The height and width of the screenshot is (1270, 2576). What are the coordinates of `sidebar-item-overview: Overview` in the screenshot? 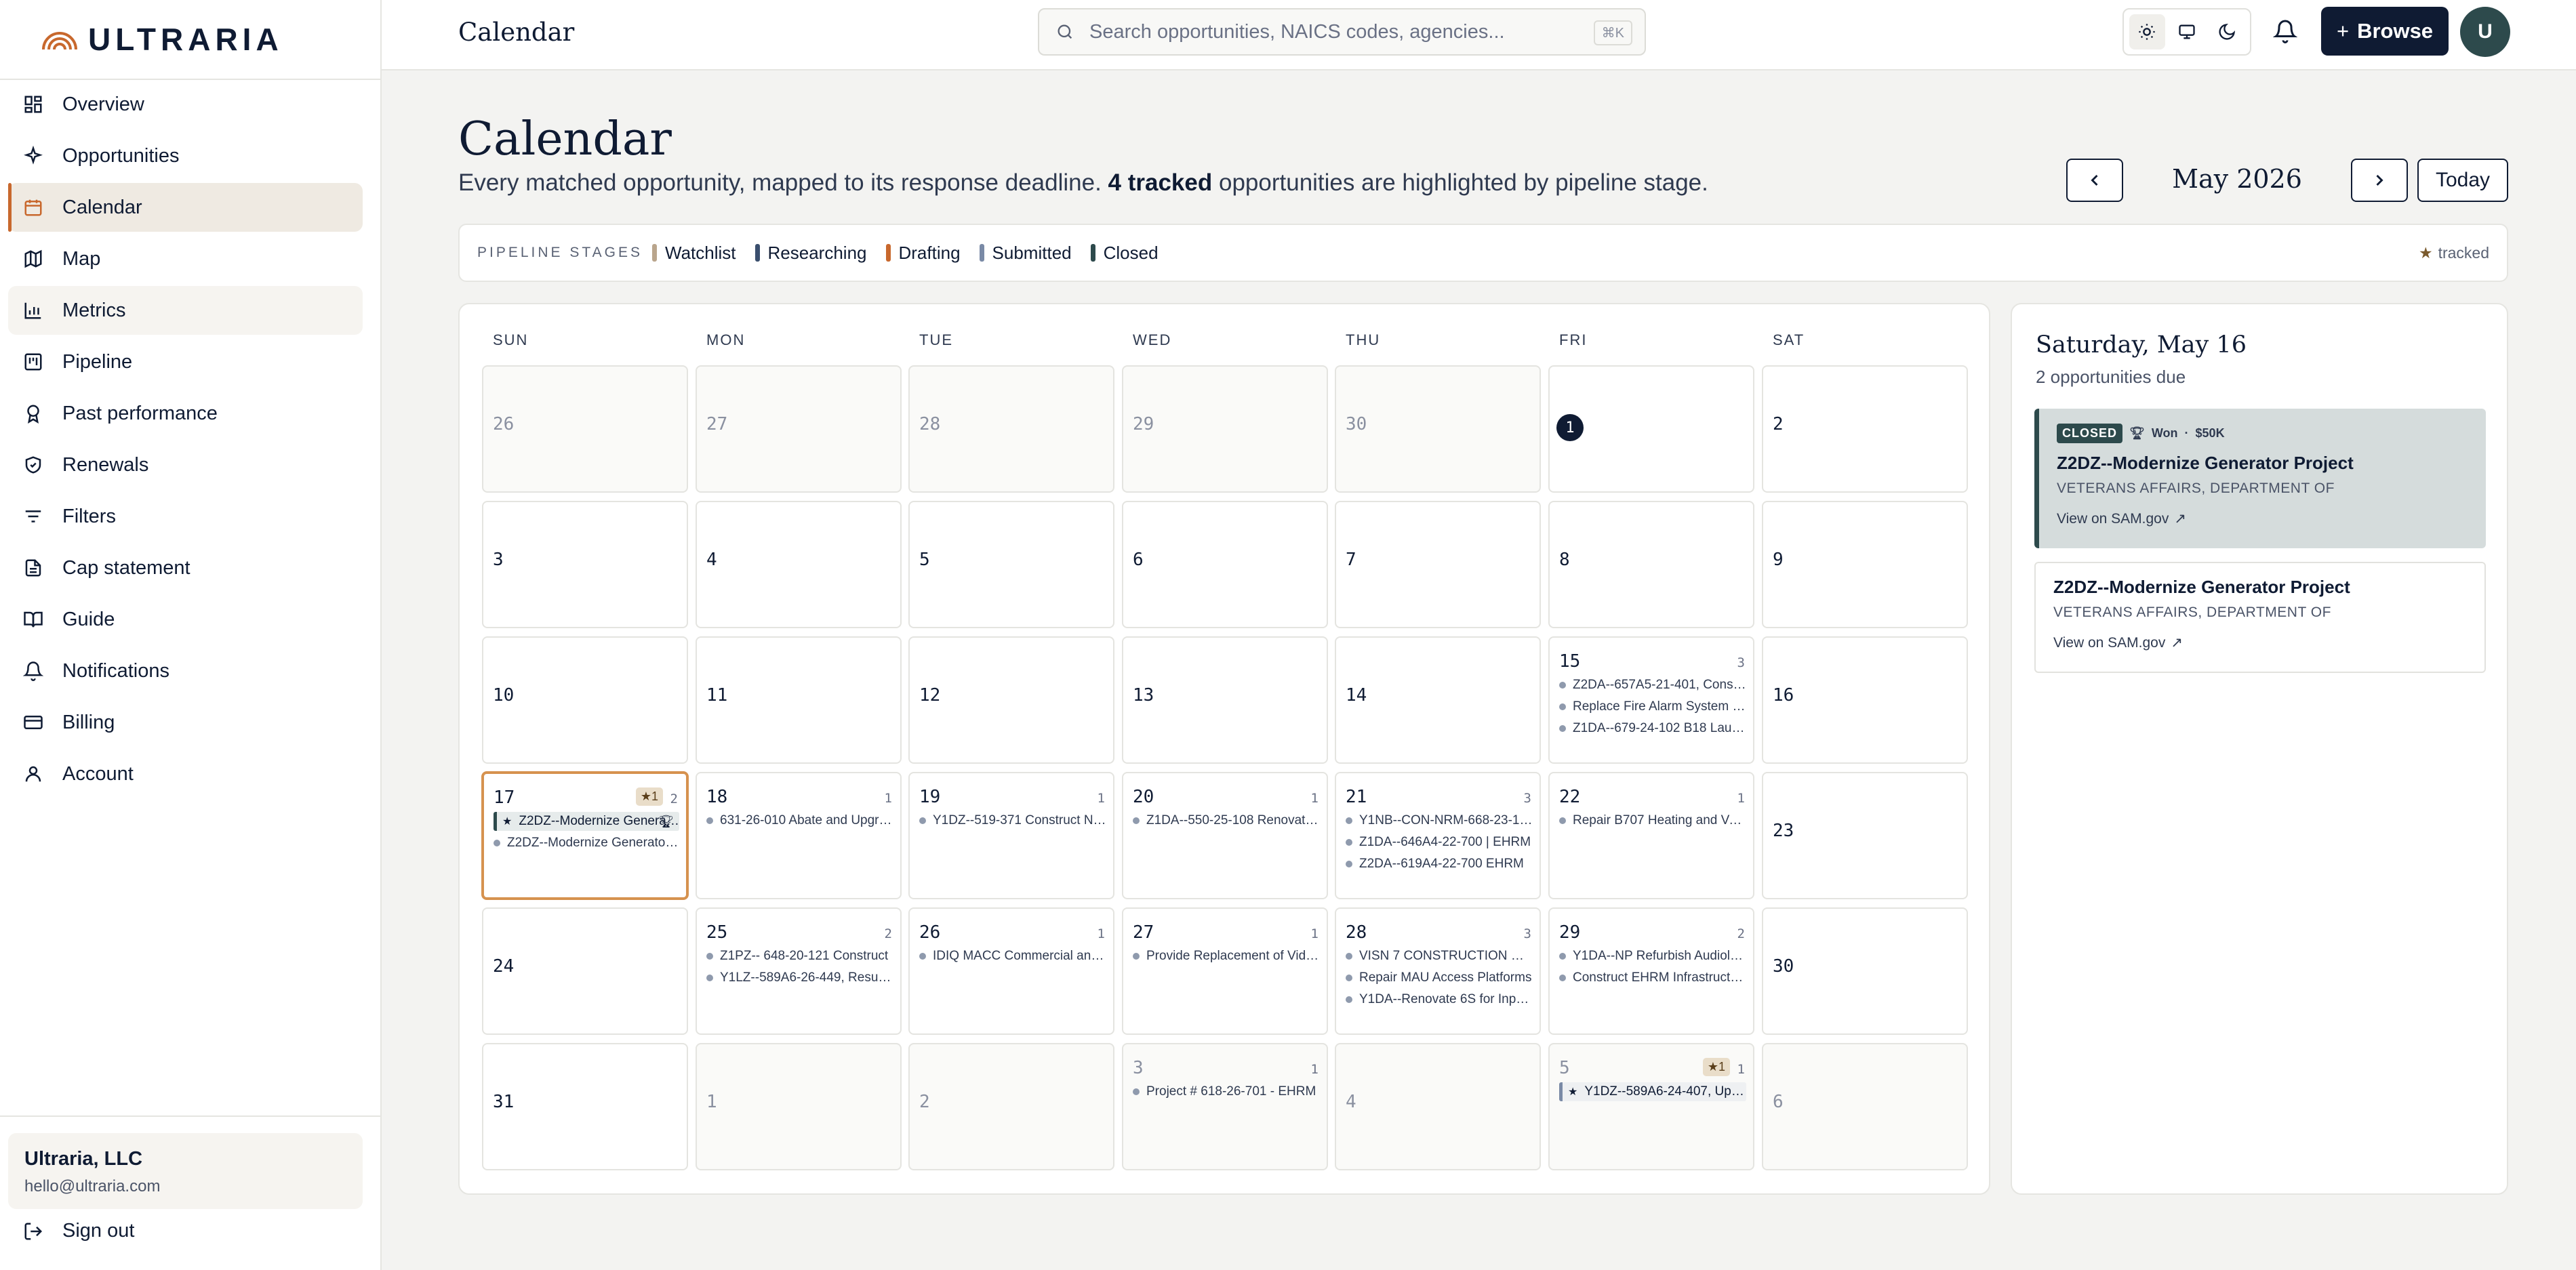 It's located at (185, 104).